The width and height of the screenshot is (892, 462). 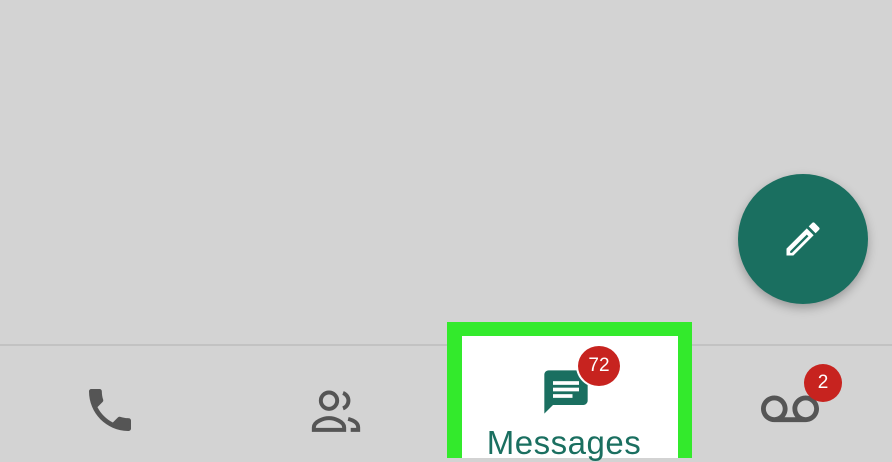 What do you see at coordinates (564, 442) in the screenshot?
I see `messages-tab-label: Messages` at bounding box center [564, 442].